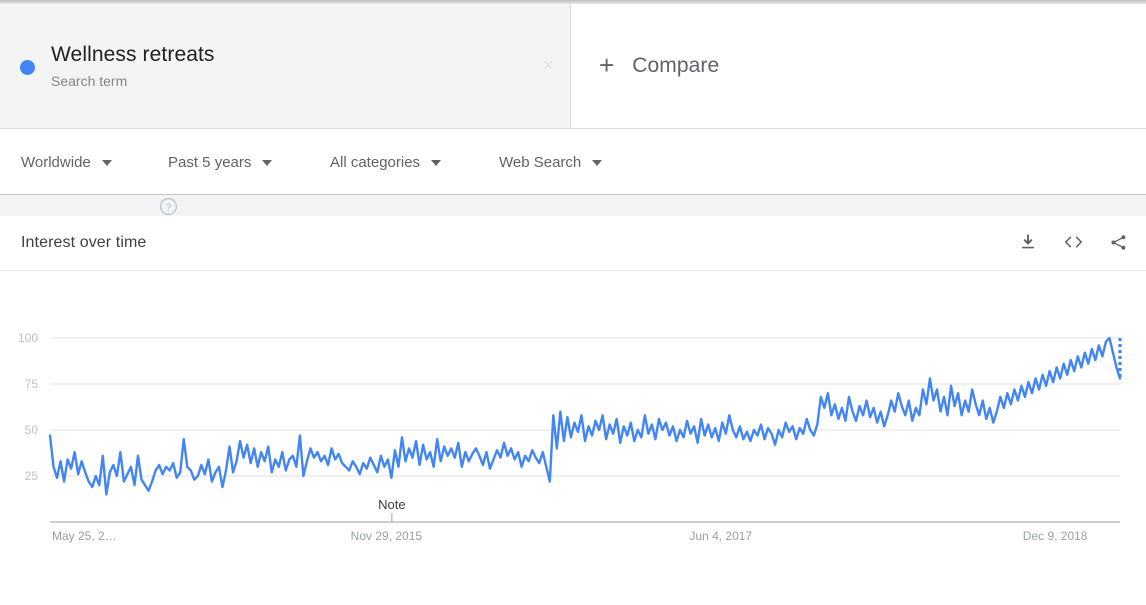 The height and width of the screenshot is (605, 1146). Describe the element at coordinates (210, 162) in the screenshot. I see `filter-time-range-label: Past 5 years` at that location.